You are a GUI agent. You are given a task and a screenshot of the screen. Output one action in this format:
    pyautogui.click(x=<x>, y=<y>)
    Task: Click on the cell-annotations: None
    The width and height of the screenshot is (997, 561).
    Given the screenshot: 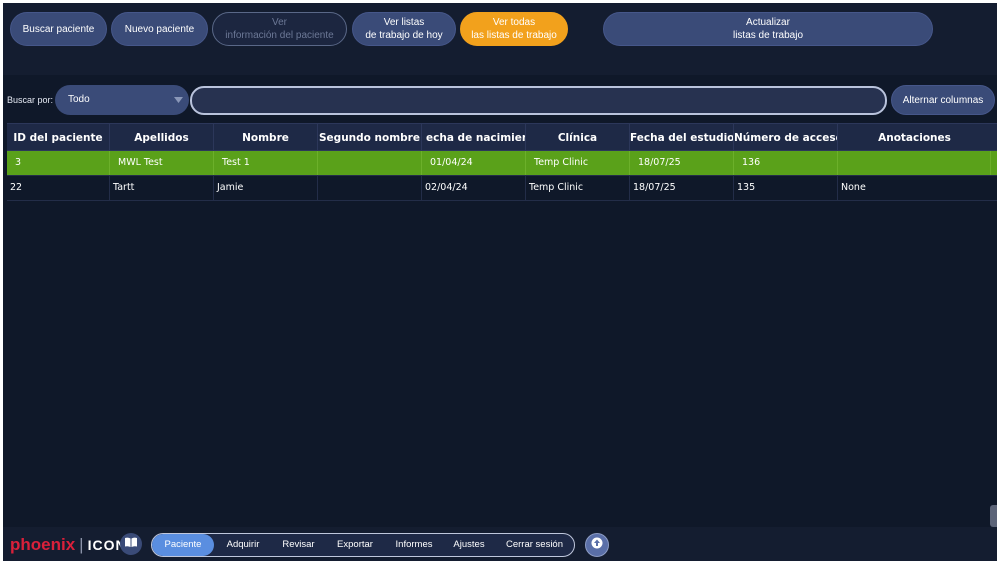 What is the action you would take?
    pyautogui.click(x=853, y=187)
    